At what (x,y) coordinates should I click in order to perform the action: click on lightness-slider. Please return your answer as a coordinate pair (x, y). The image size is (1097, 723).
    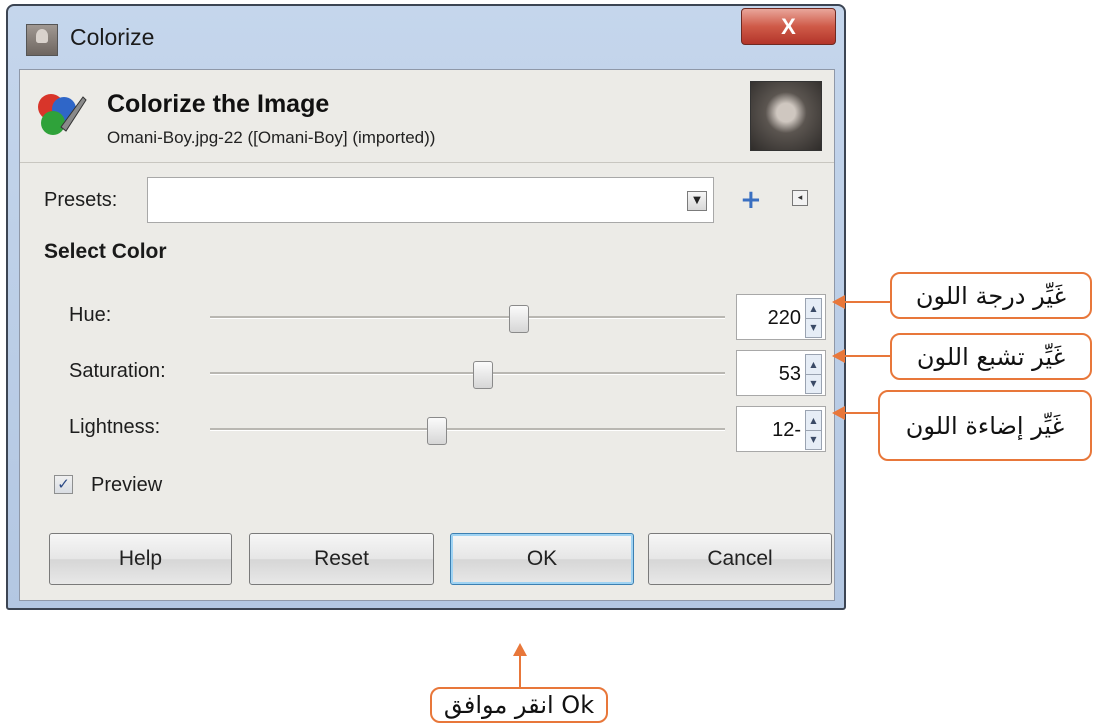
    Looking at the image, I should click on (467, 431).